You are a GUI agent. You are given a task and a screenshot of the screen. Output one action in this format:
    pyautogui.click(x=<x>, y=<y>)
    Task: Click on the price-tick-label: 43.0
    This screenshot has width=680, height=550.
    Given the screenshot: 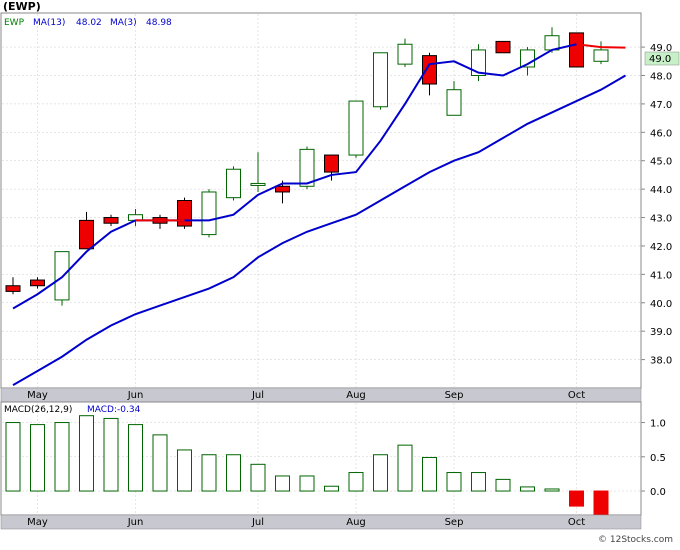 What is the action you would take?
    pyautogui.click(x=661, y=219)
    